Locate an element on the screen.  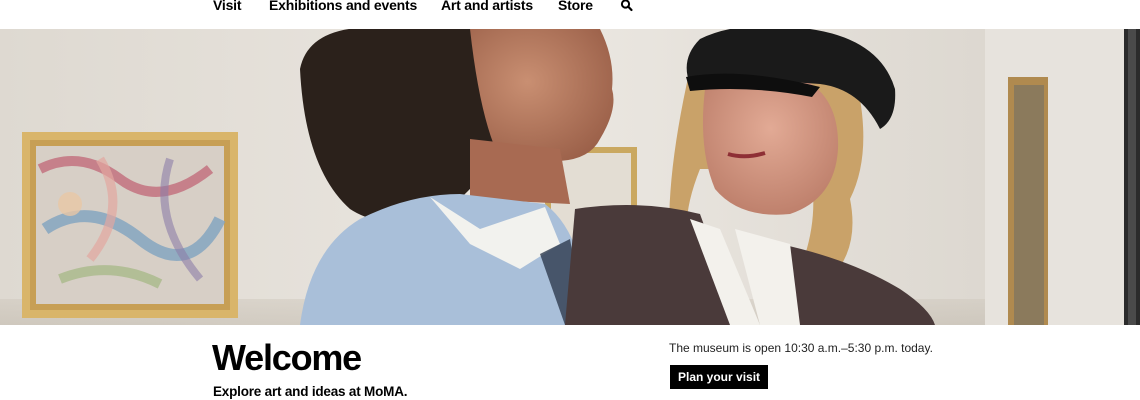
painting-right is located at coordinates (1028, 201).